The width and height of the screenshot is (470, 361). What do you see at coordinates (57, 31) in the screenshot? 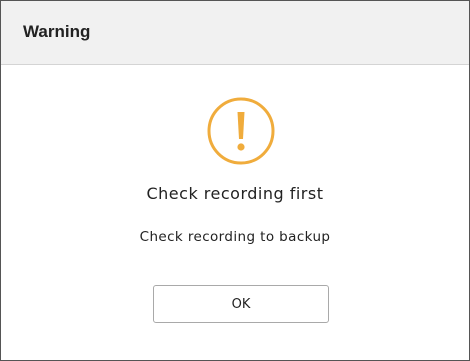
I see `dialog-title: Warning` at bounding box center [57, 31].